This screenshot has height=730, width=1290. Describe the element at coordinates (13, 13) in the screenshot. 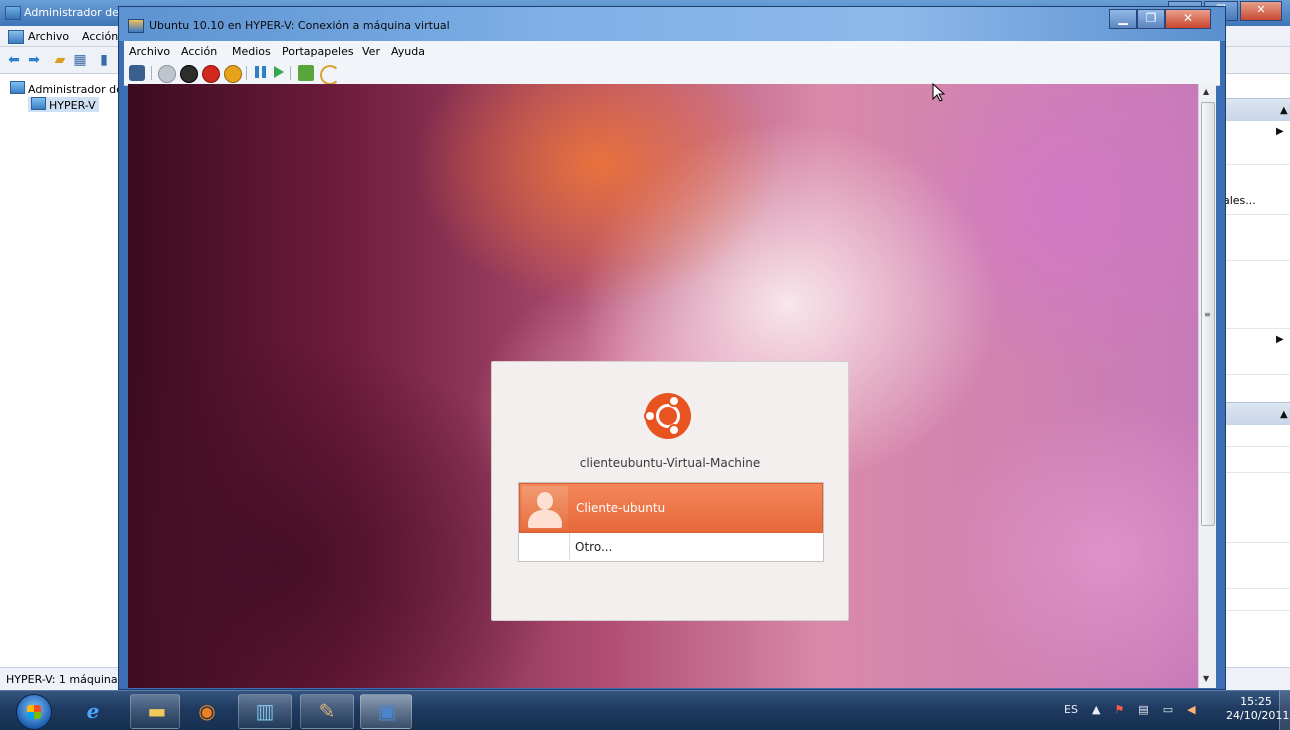

I see `hyperv-manager-icon` at that location.